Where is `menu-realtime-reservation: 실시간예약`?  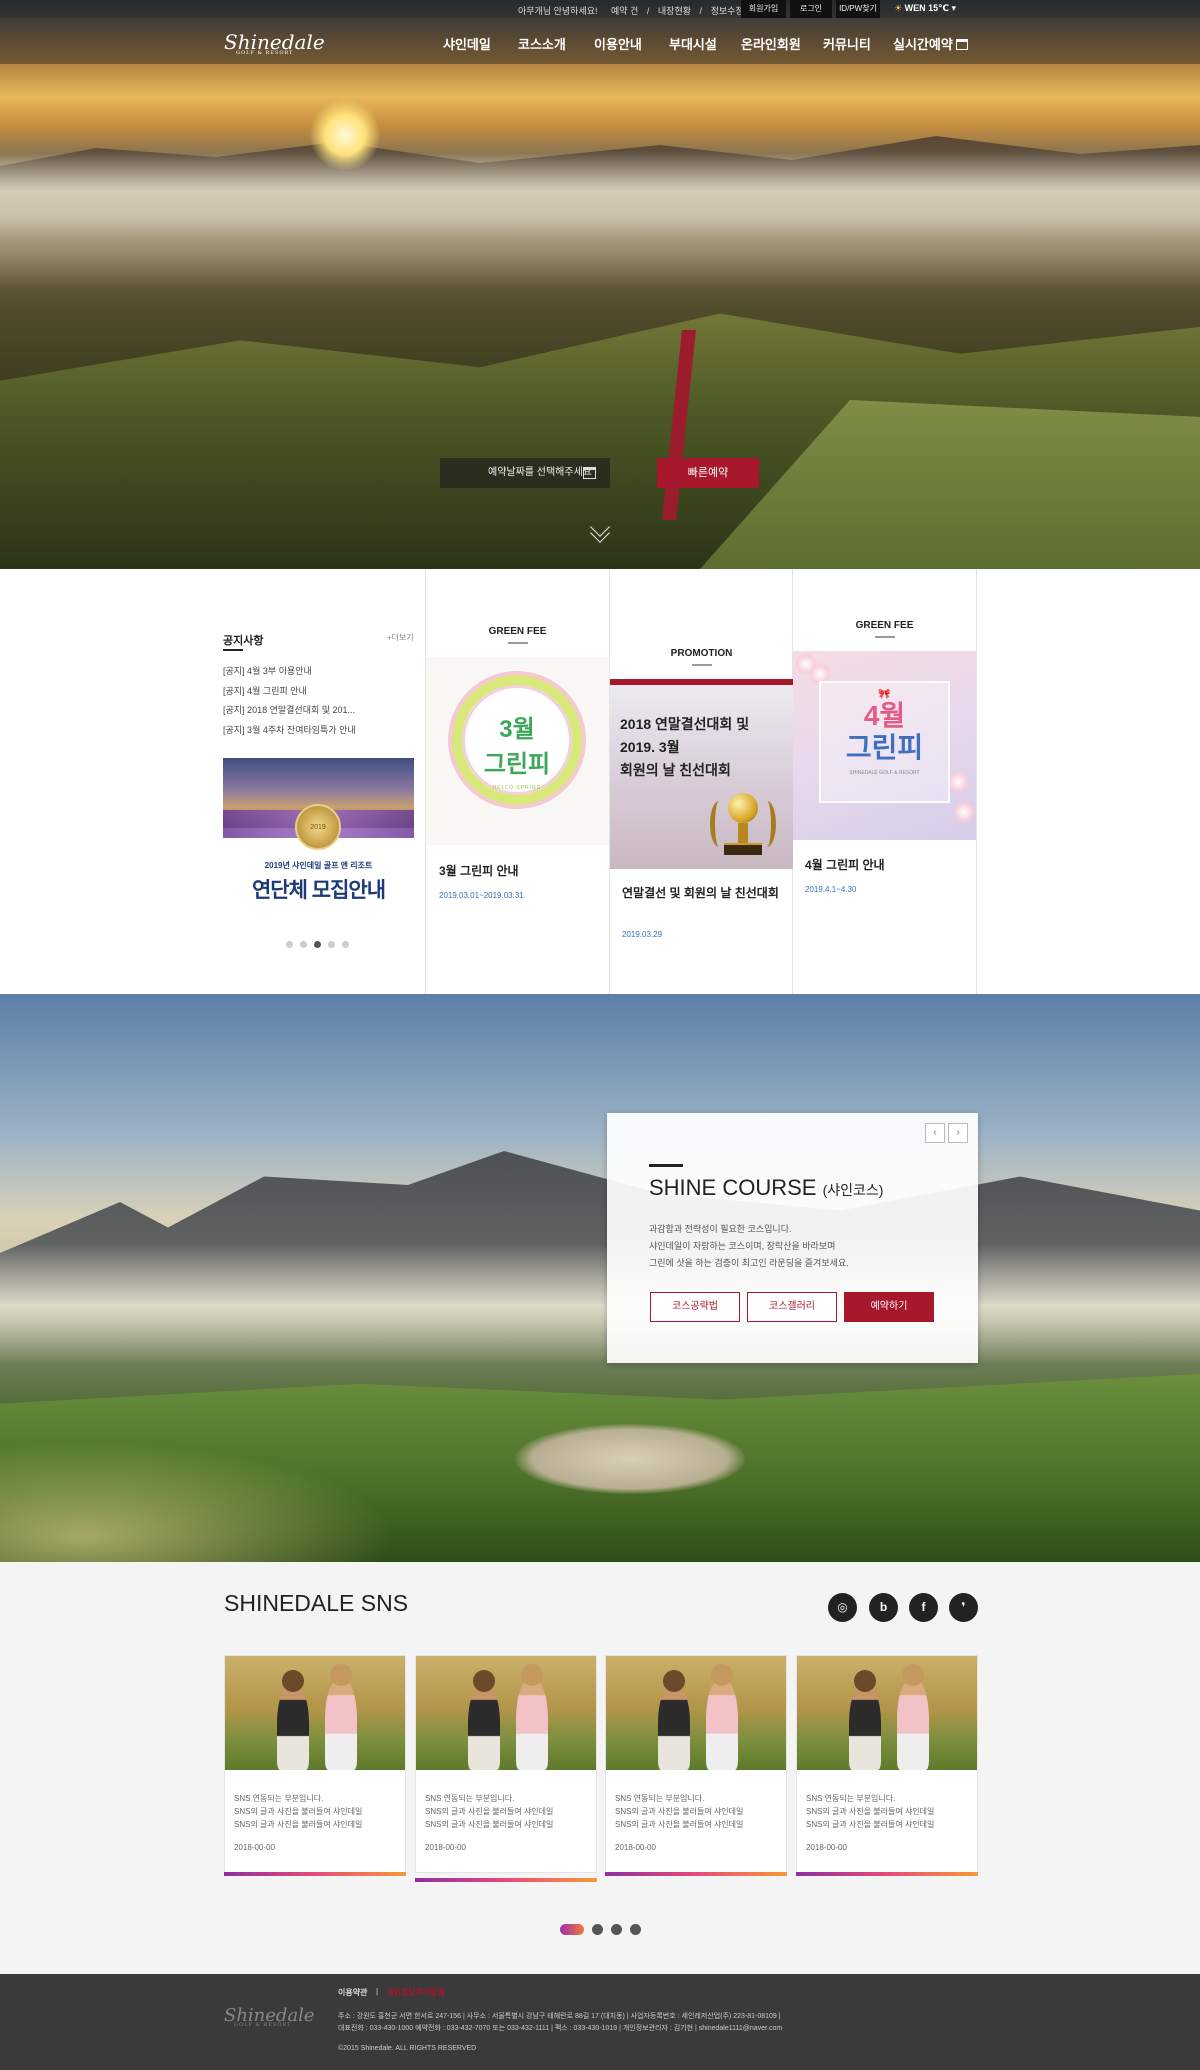 menu-realtime-reservation: 실시간예약 is located at coordinates (931, 43).